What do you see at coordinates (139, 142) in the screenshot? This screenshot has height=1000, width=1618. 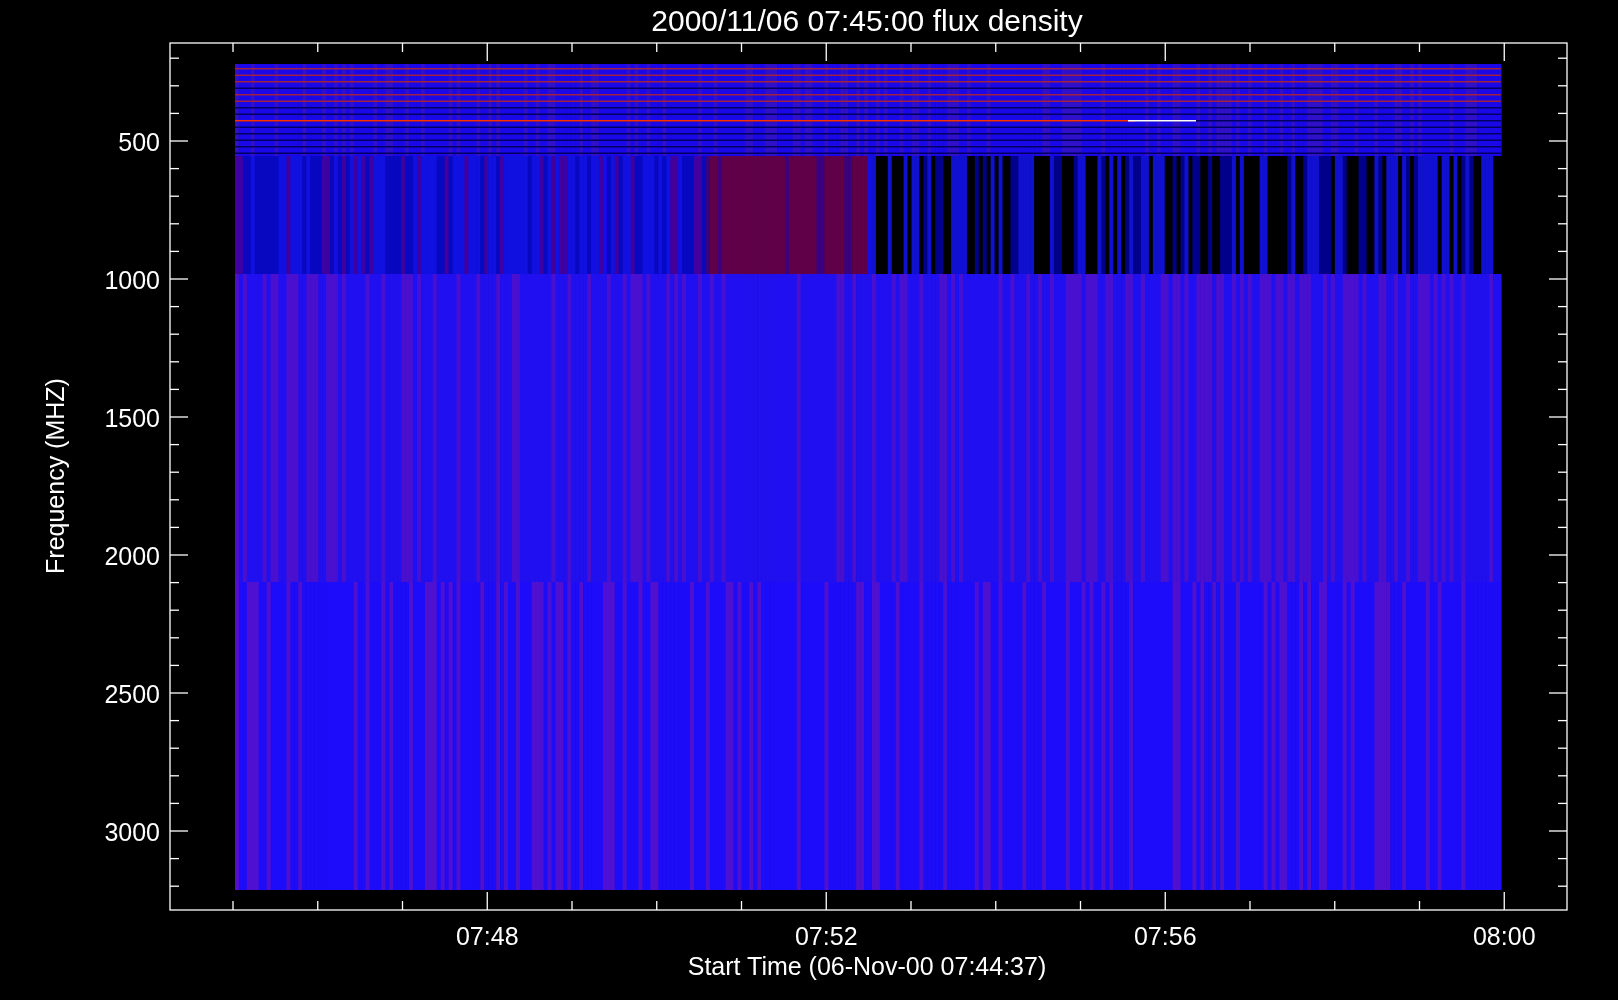 I see `y-tick-label: 500` at bounding box center [139, 142].